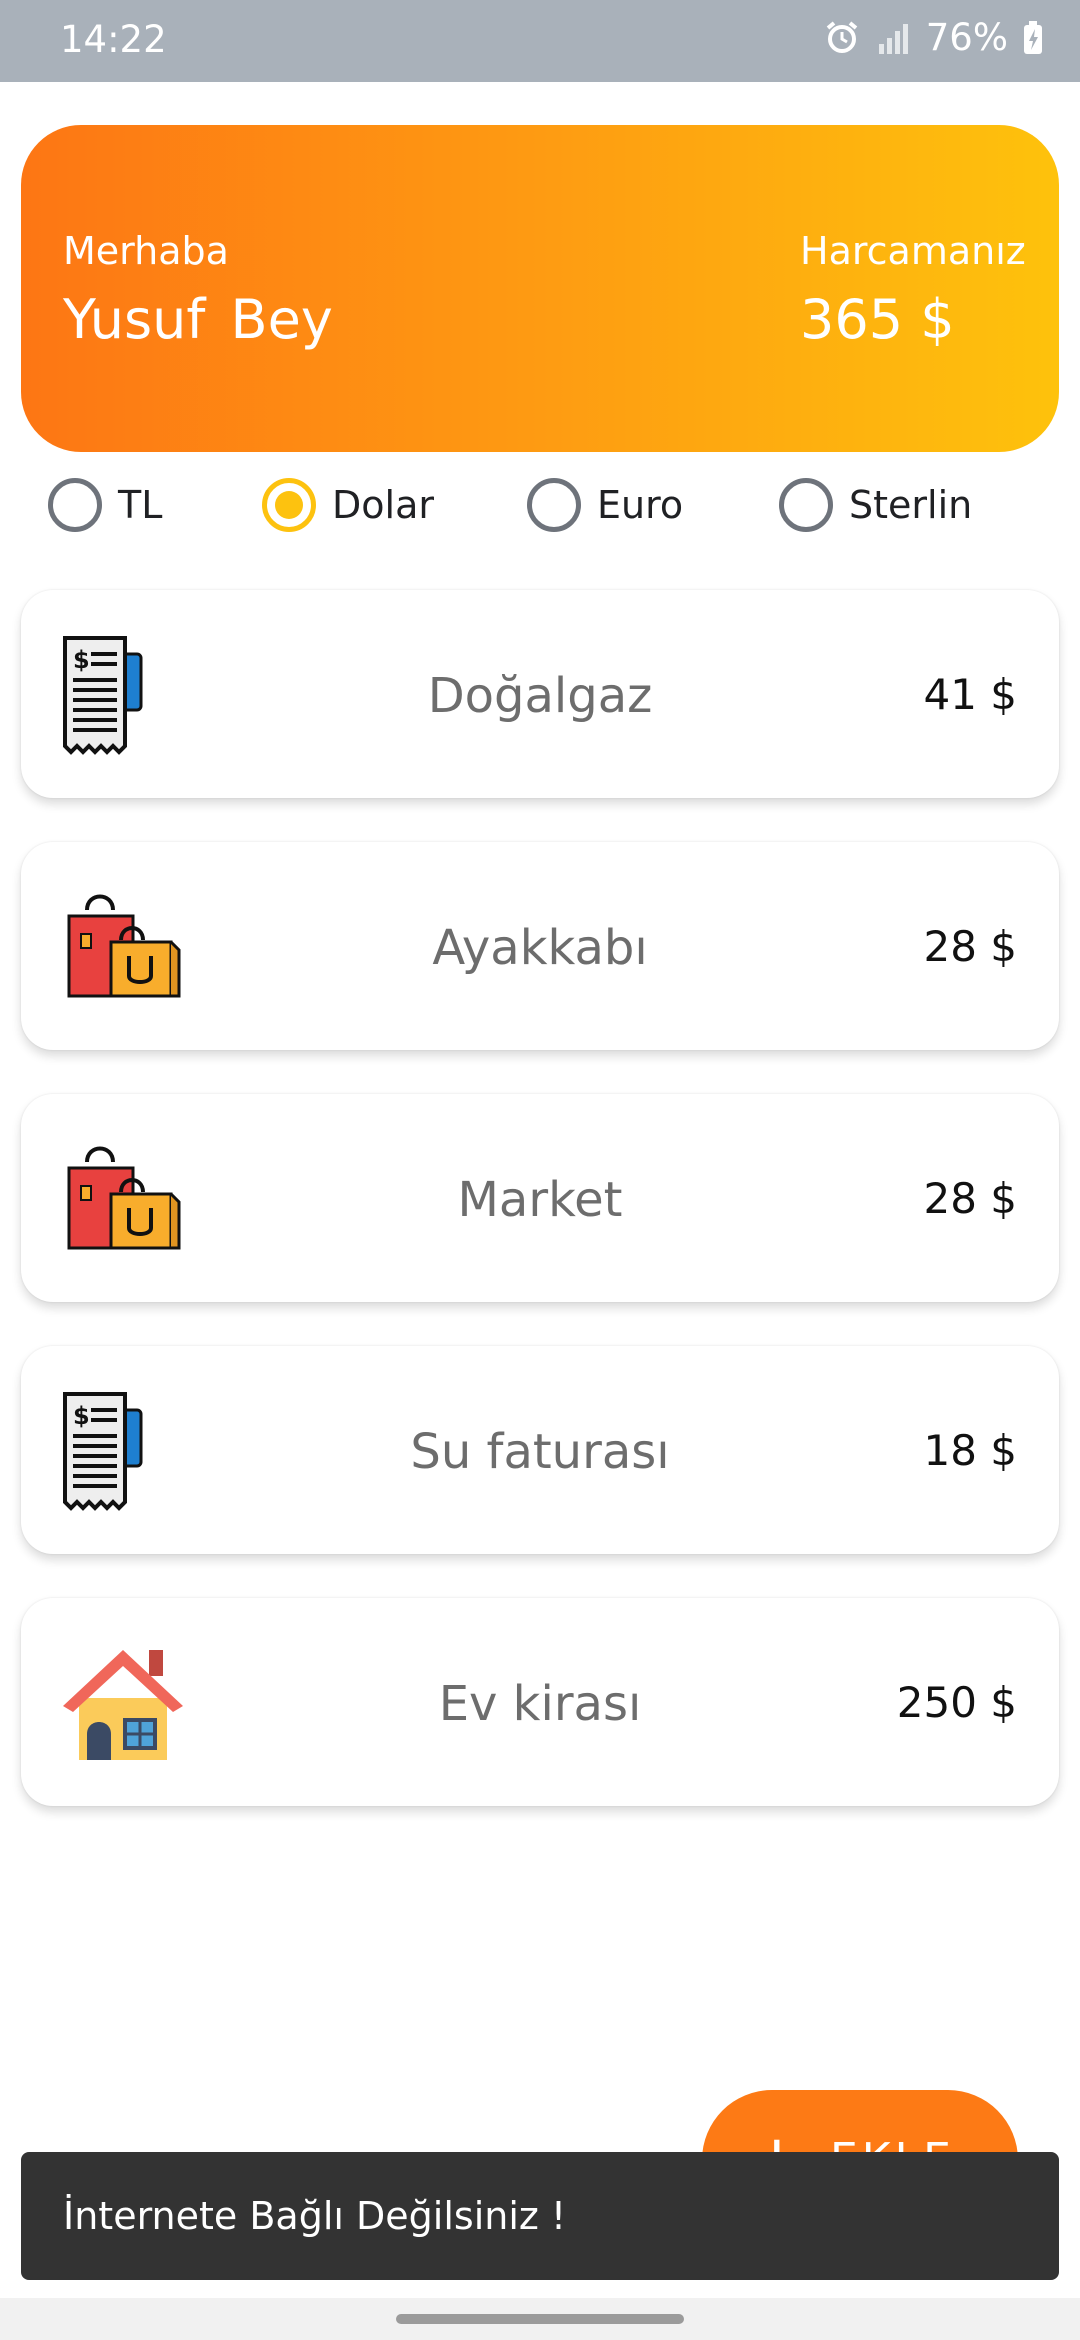 The width and height of the screenshot is (1080, 2340). I want to click on currency-radio-tl: TL, so click(105, 505).